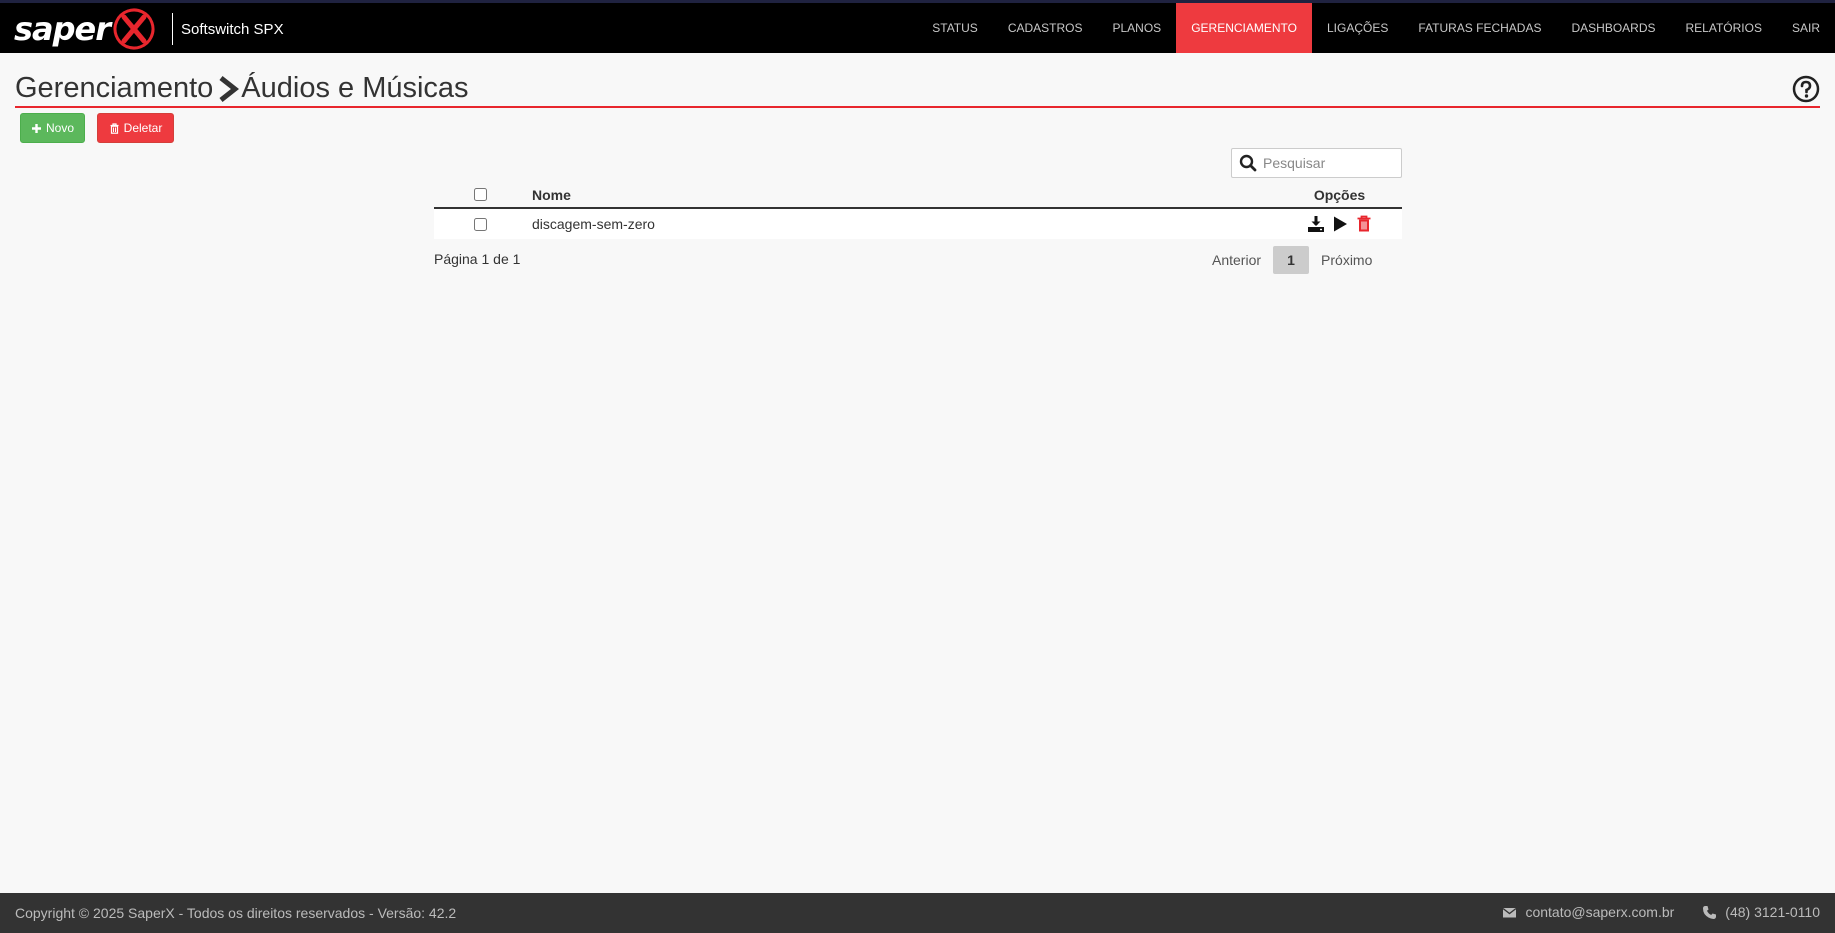 Image resolution: width=1835 pixels, height=933 pixels. I want to click on logo-wordmark: saper, so click(62, 29).